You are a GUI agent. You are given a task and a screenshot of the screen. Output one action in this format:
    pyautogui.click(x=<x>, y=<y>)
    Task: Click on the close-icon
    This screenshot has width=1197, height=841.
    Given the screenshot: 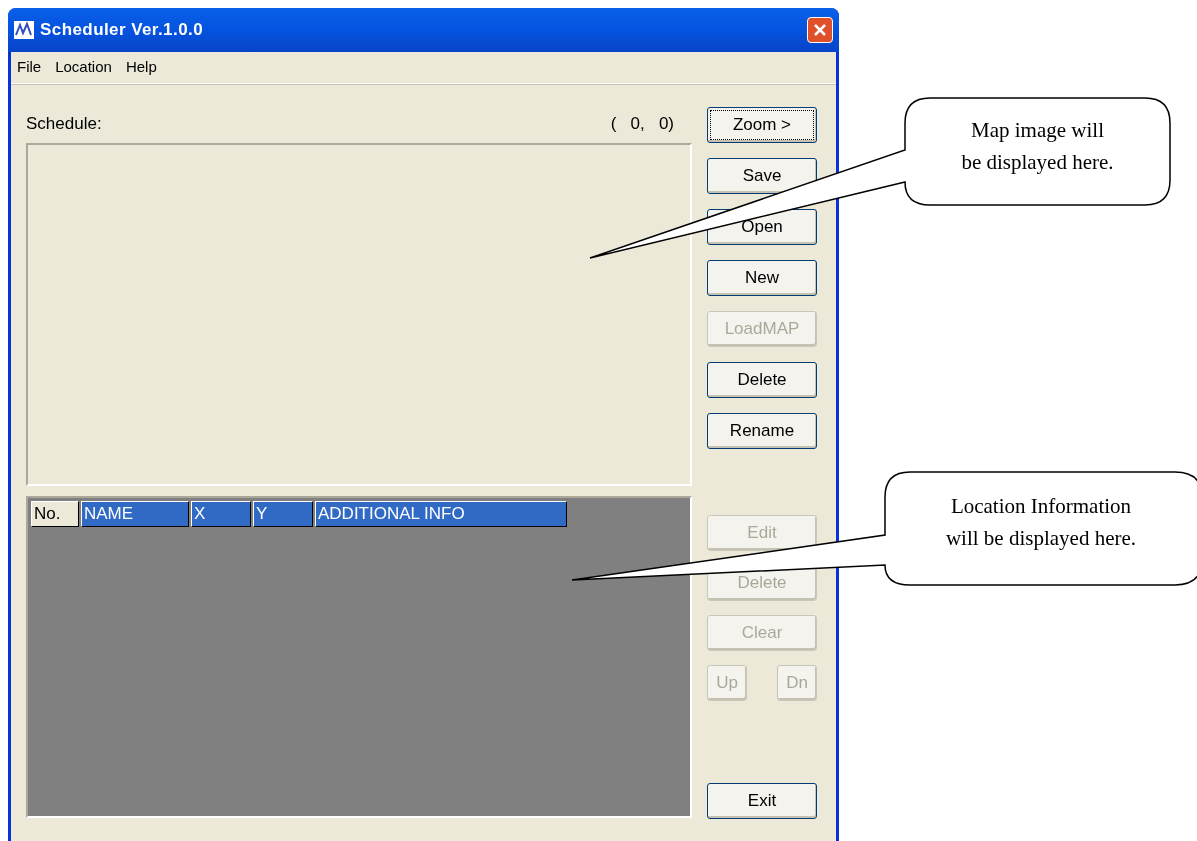 What is the action you would take?
    pyautogui.click(x=820, y=30)
    